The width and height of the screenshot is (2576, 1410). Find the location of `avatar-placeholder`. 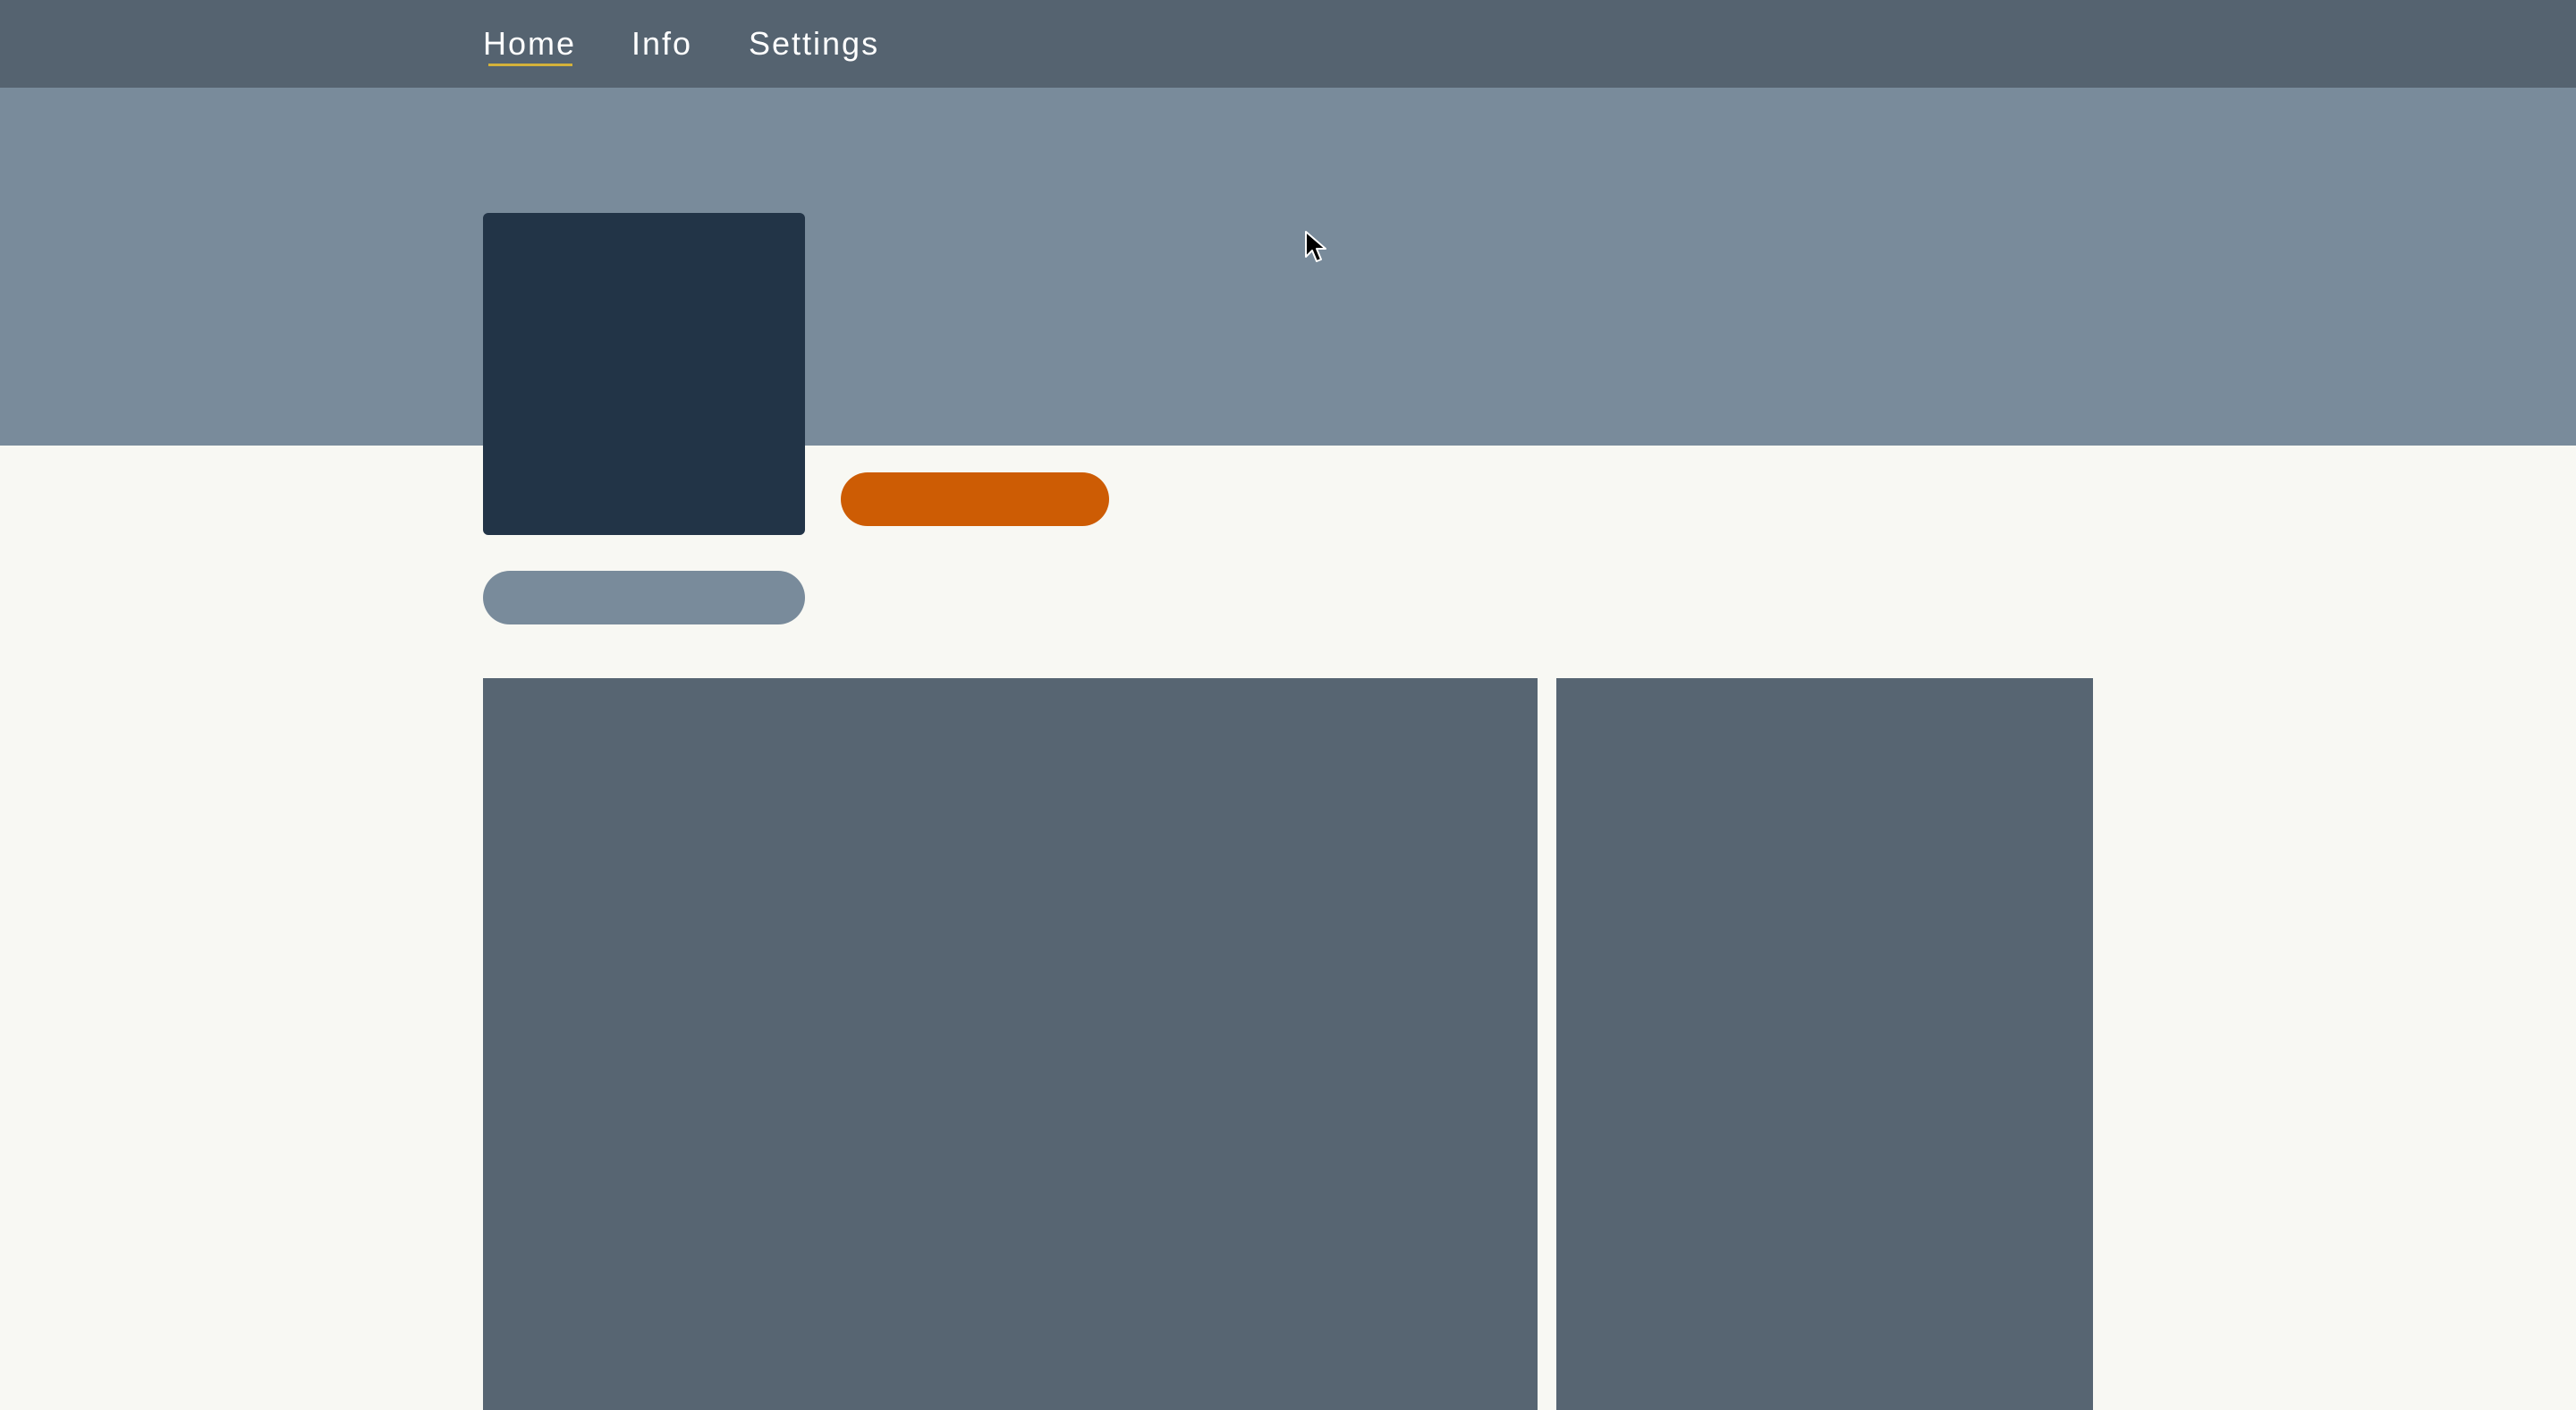

avatar-placeholder is located at coordinates (644, 374).